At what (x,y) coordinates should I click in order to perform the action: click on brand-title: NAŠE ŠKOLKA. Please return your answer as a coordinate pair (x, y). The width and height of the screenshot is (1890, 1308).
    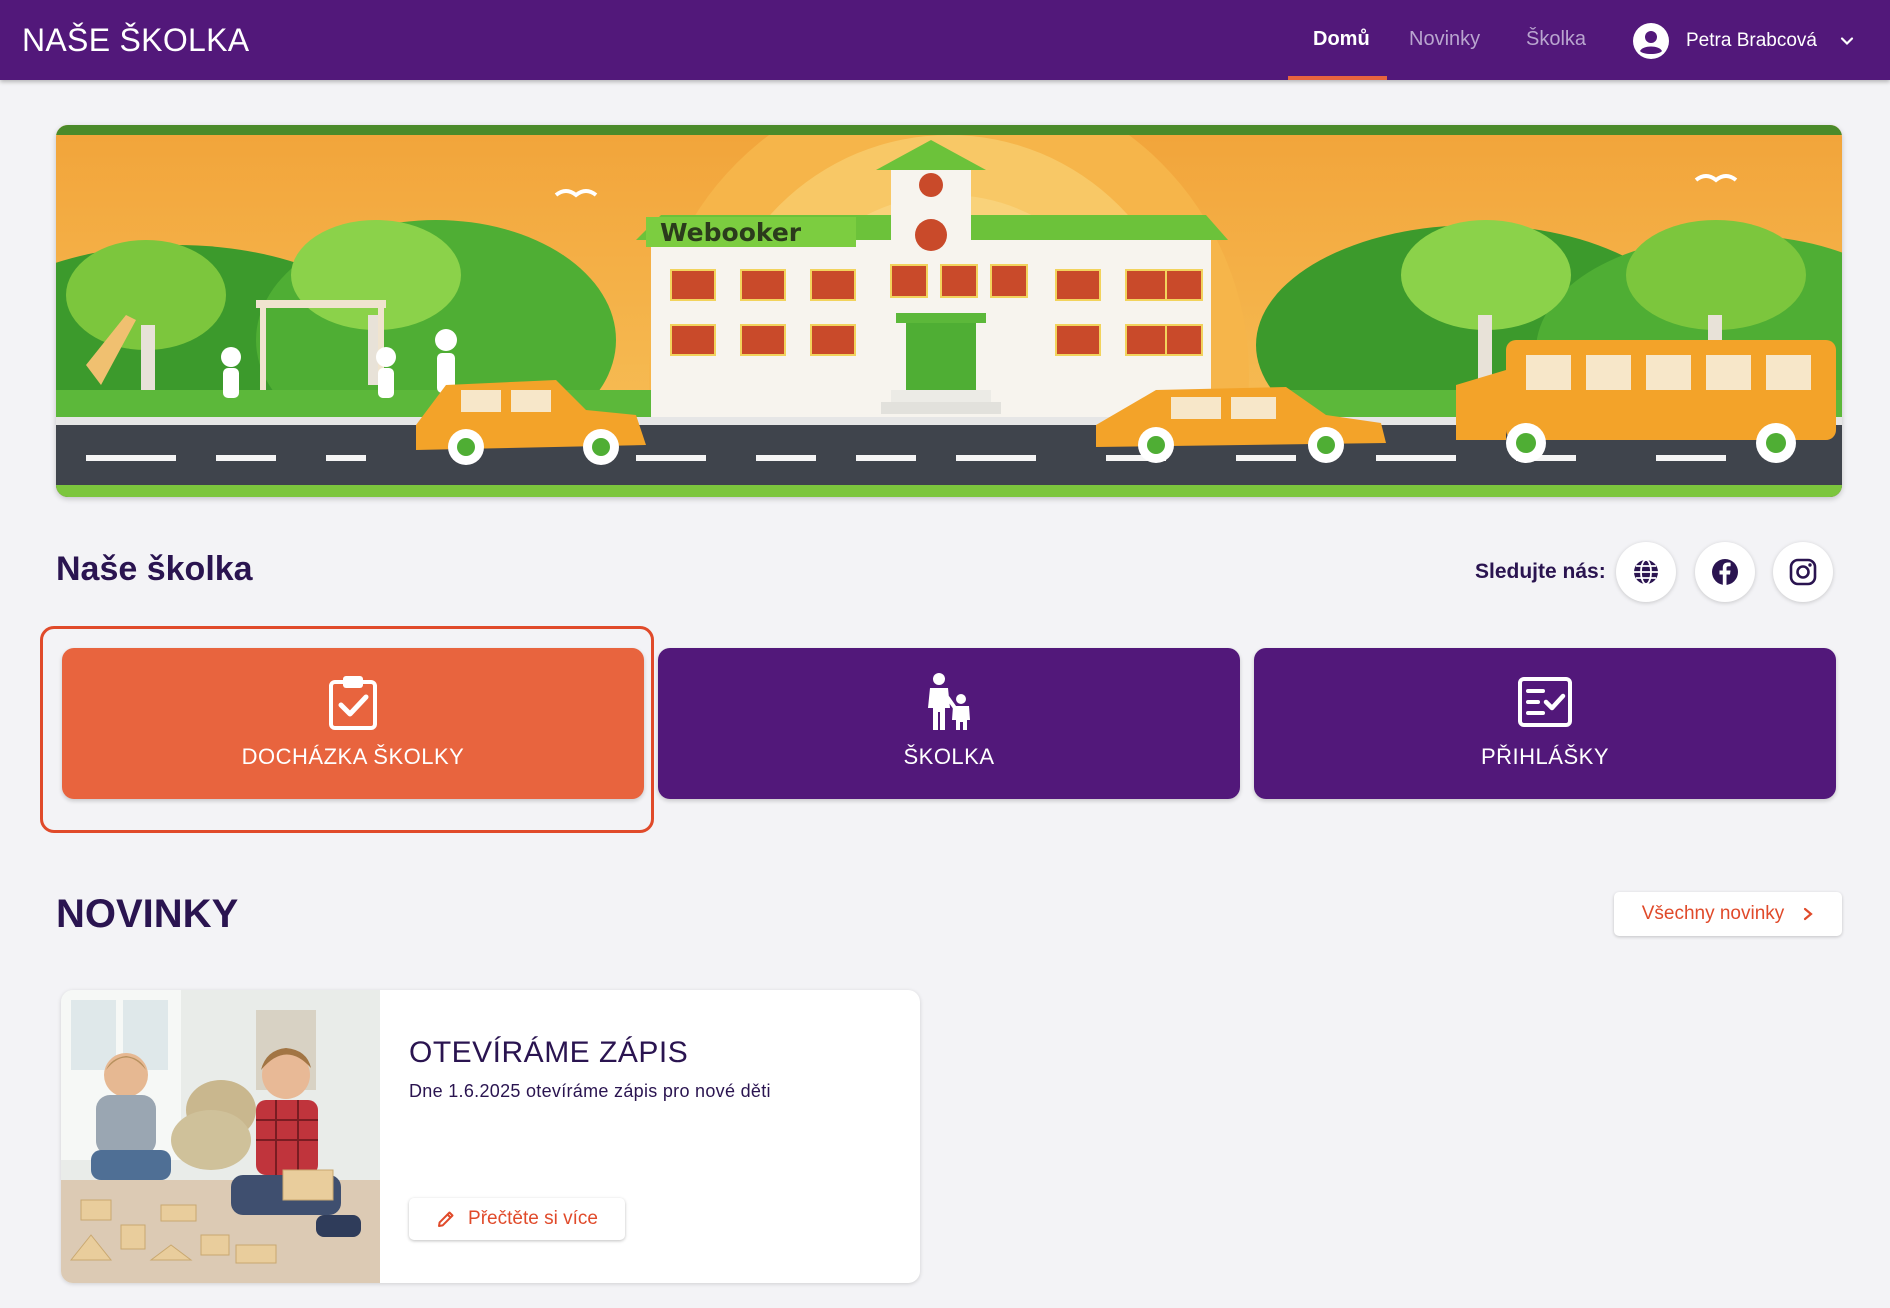
    Looking at the image, I should click on (135, 40).